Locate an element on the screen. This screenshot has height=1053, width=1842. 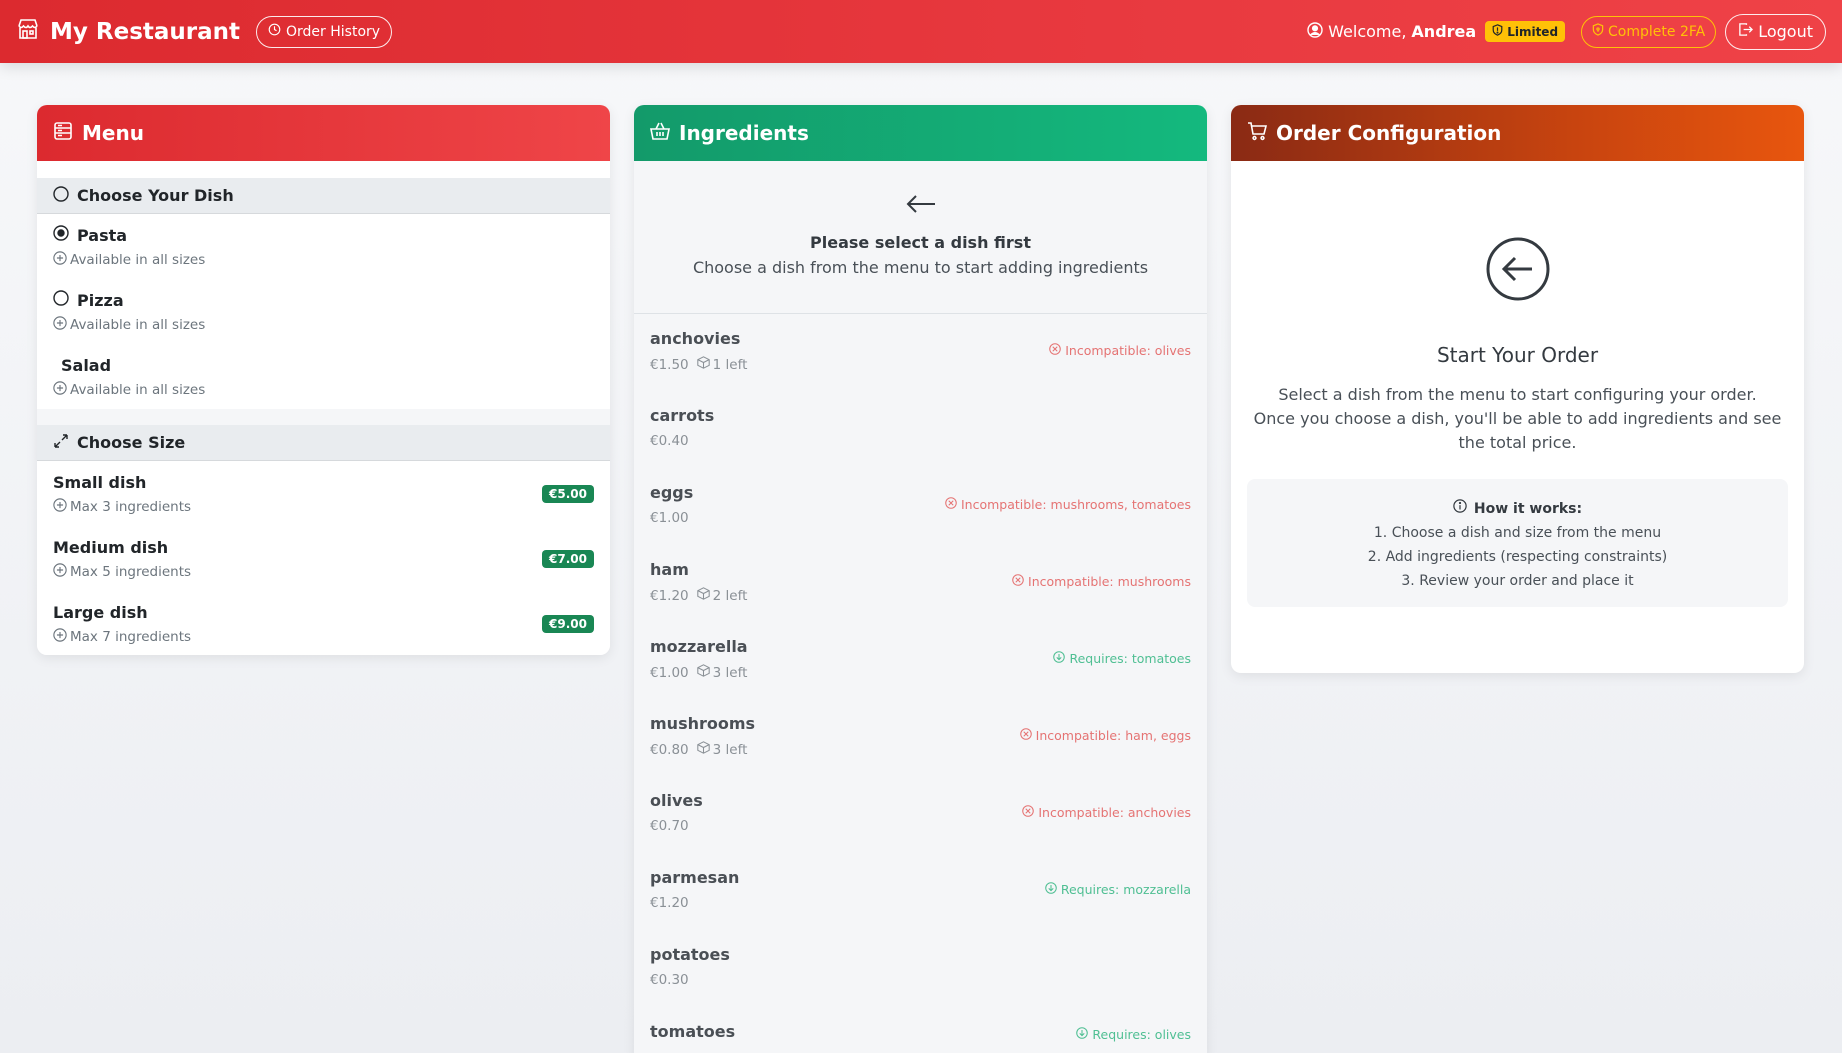
logout-button: Logout is located at coordinates (1775, 31).